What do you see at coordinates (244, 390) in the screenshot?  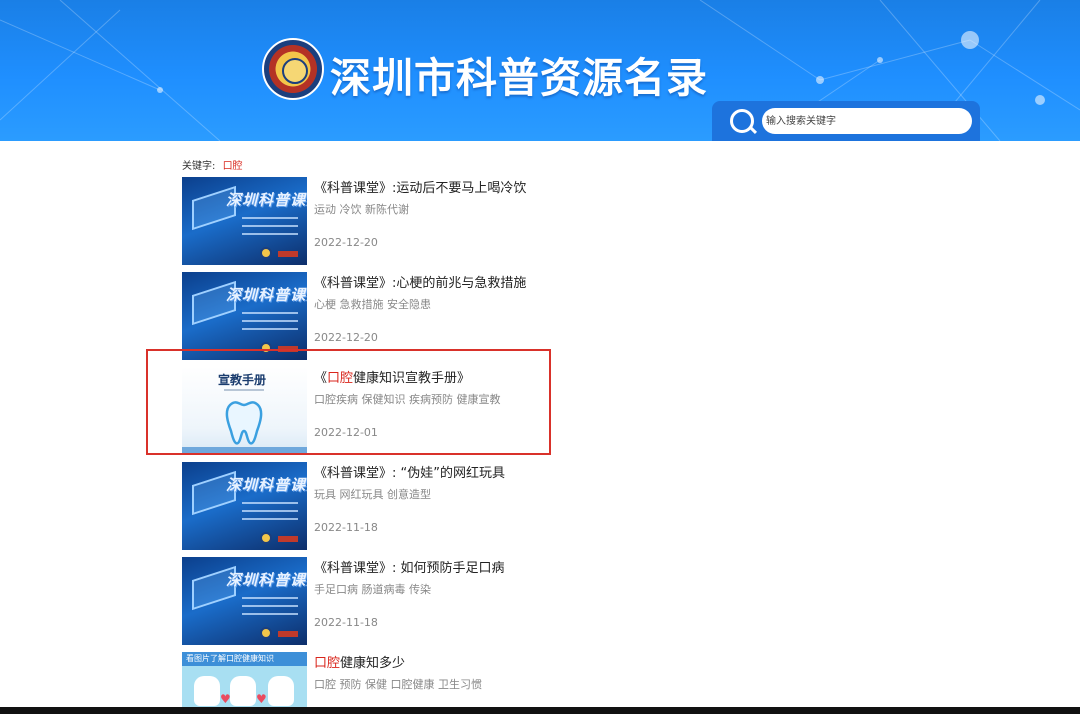 I see `thumbnail-subtitle-line` at bounding box center [244, 390].